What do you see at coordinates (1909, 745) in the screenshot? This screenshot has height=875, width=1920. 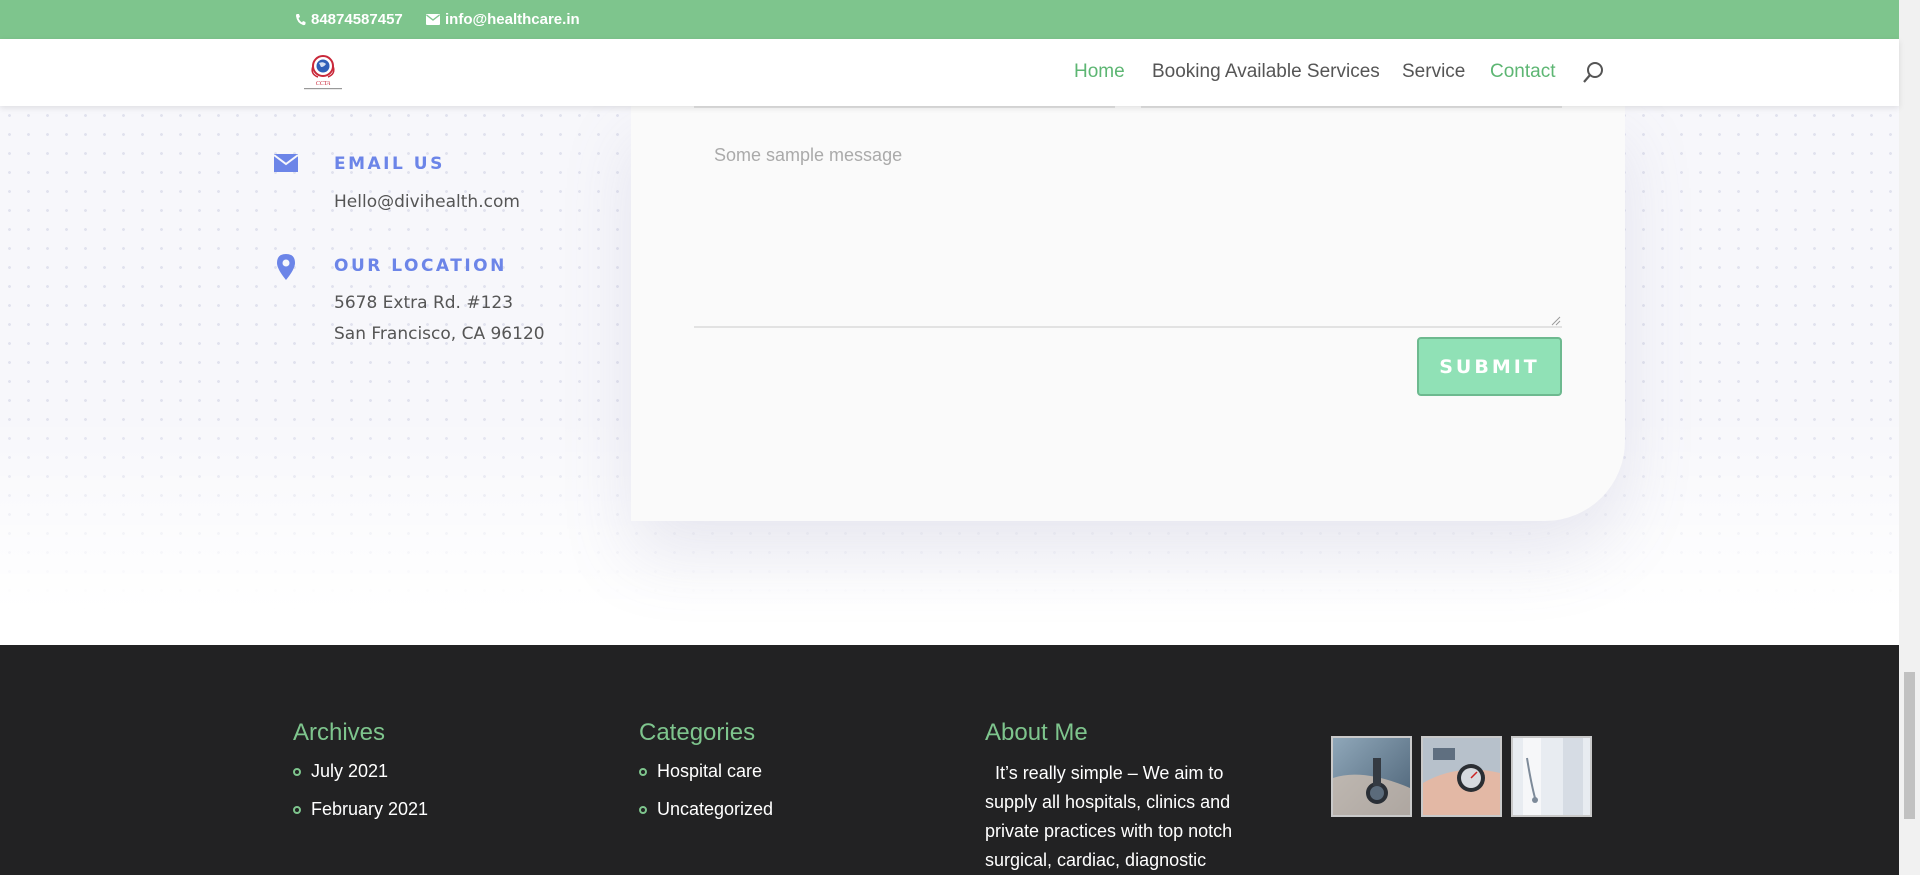 I see `scrollbar-thumb` at bounding box center [1909, 745].